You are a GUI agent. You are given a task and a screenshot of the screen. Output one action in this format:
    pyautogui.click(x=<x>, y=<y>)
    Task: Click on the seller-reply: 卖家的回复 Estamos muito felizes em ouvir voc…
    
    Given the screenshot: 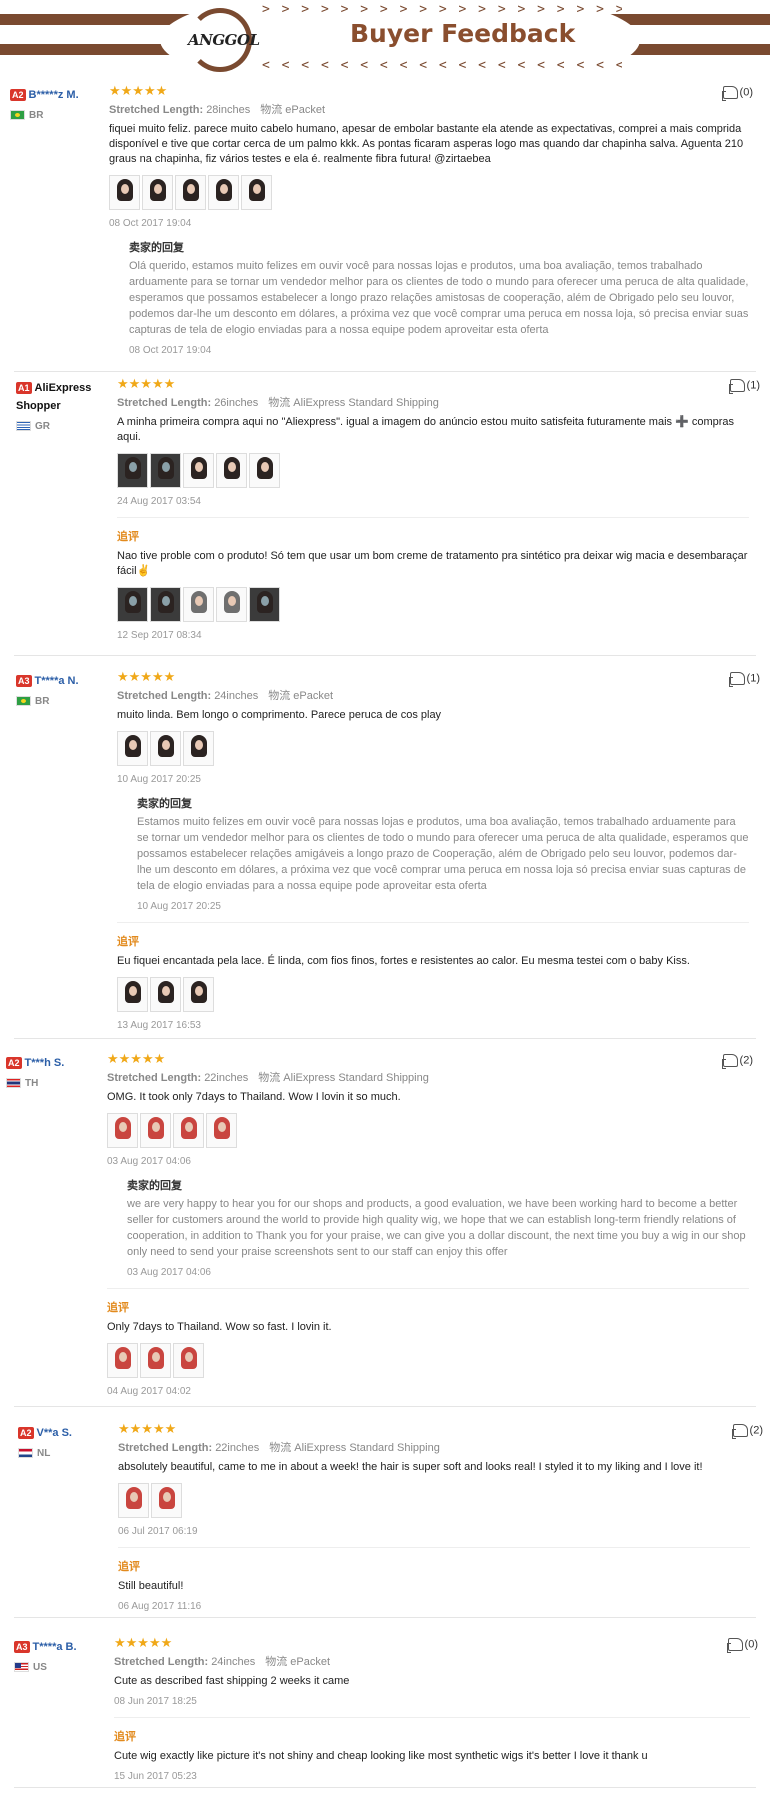 What is the action you would take?
    pyautogui.click(x=433, y=853)
    